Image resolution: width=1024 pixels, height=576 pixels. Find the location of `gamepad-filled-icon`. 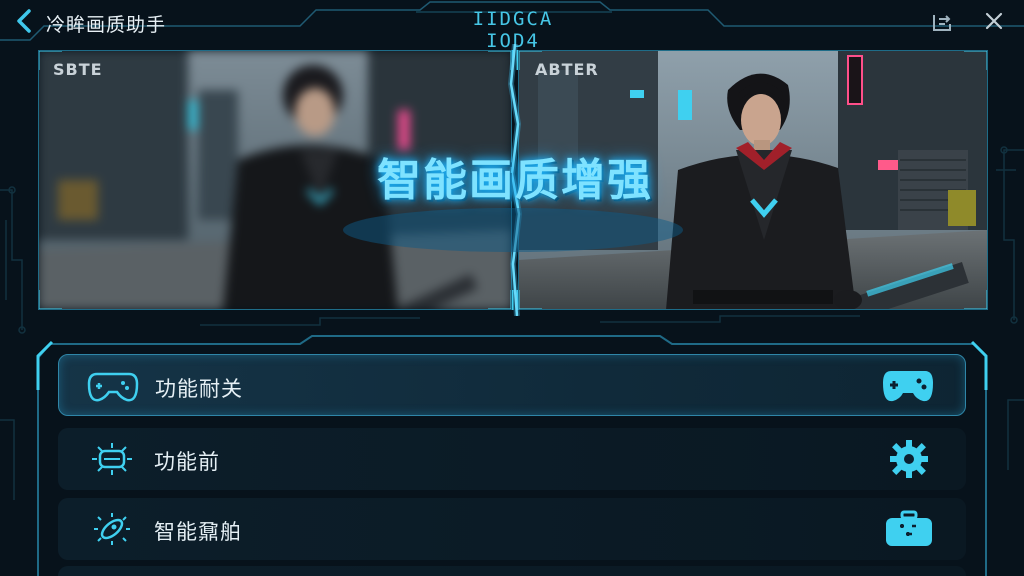

gamepad-filled-icon is located at coordinates (908, 386).